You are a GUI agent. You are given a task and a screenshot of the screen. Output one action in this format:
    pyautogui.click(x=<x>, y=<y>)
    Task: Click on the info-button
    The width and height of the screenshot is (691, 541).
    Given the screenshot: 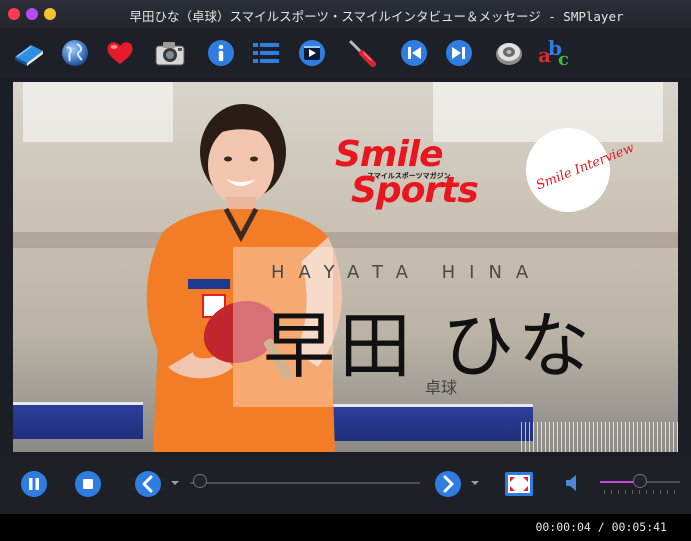 What is the action you would take?
    pyautogui.click(x=221, y=53)
    